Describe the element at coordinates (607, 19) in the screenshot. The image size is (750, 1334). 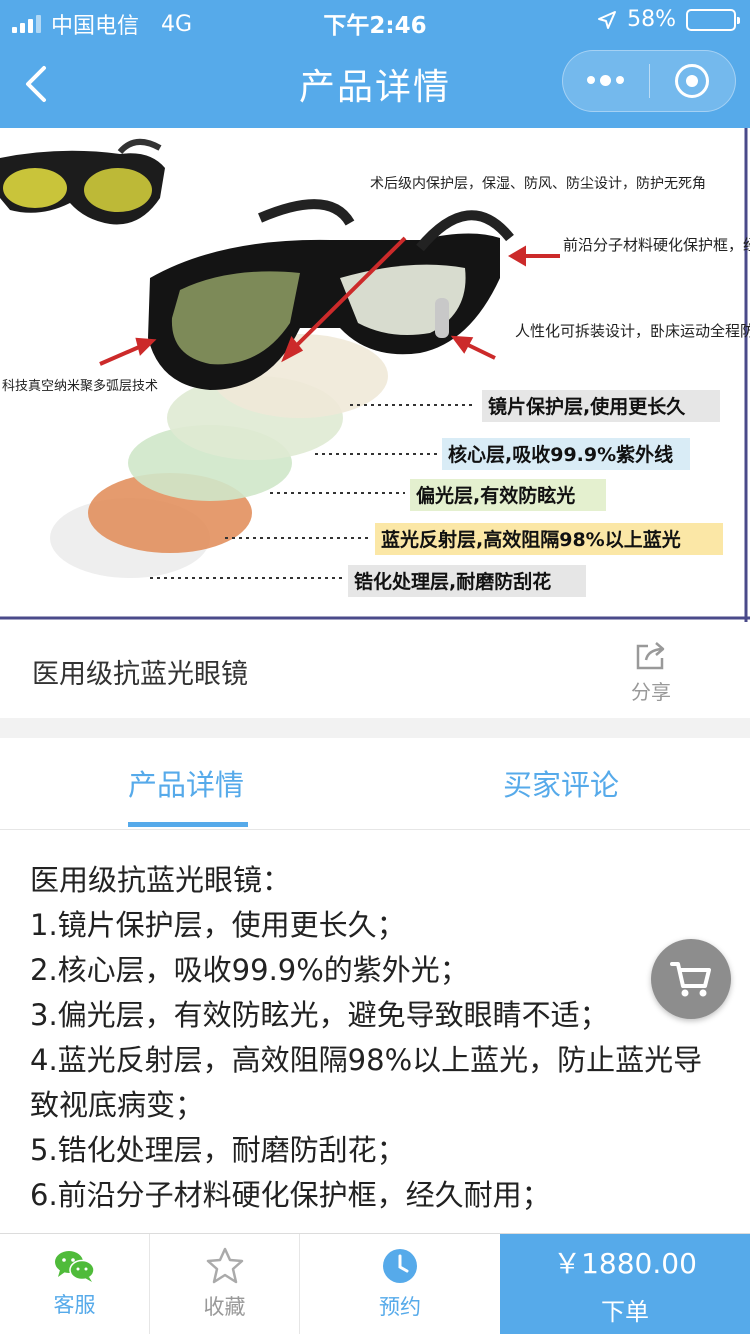
I see `location-arrow-icon` at that location.